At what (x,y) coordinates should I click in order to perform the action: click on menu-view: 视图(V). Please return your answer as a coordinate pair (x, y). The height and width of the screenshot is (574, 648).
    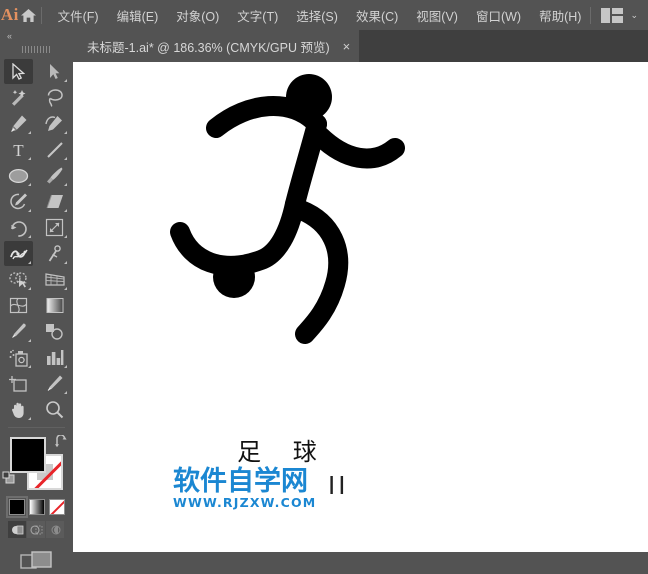
    Looking at the image, I should click on (437, 15).